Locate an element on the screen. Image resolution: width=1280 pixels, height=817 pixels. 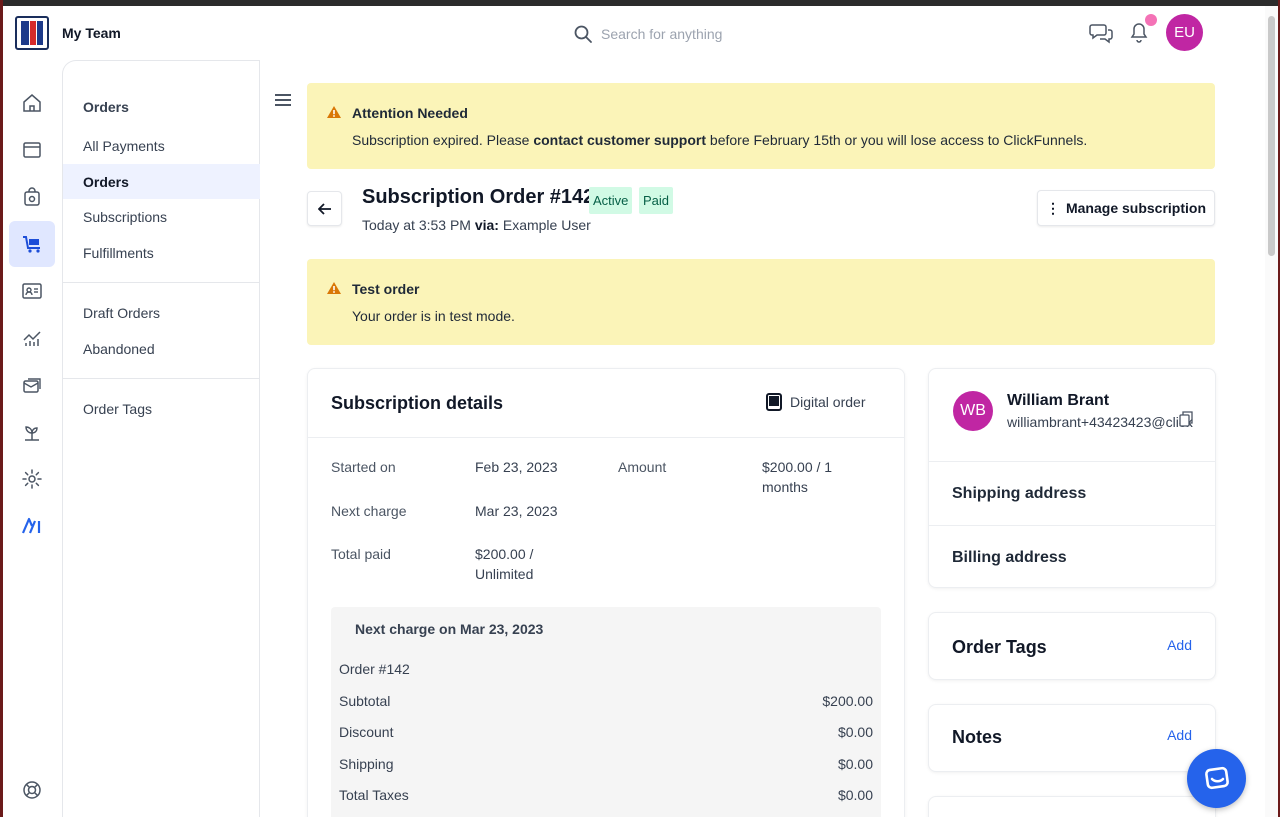
manage-subscription-button: ⋮ Manage subscription is located at coordinates (1126, 208).